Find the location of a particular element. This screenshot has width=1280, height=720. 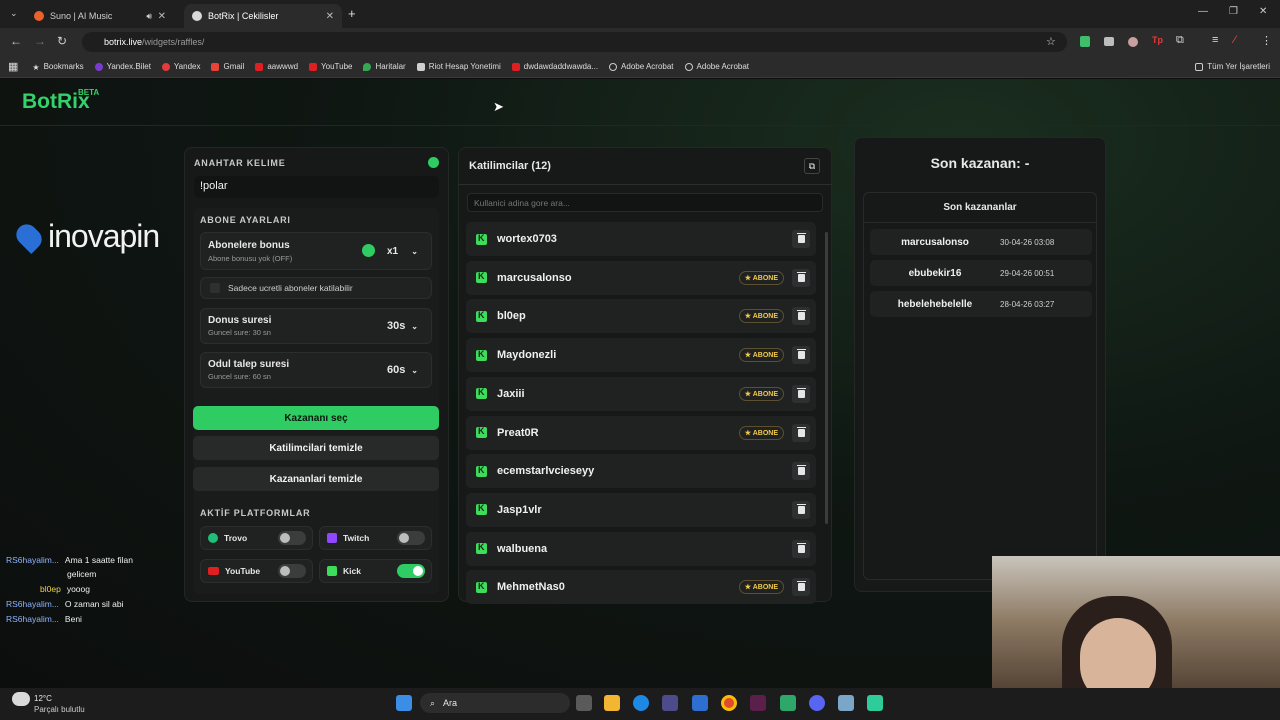

weather-icon is located at coordinates (21, 699).